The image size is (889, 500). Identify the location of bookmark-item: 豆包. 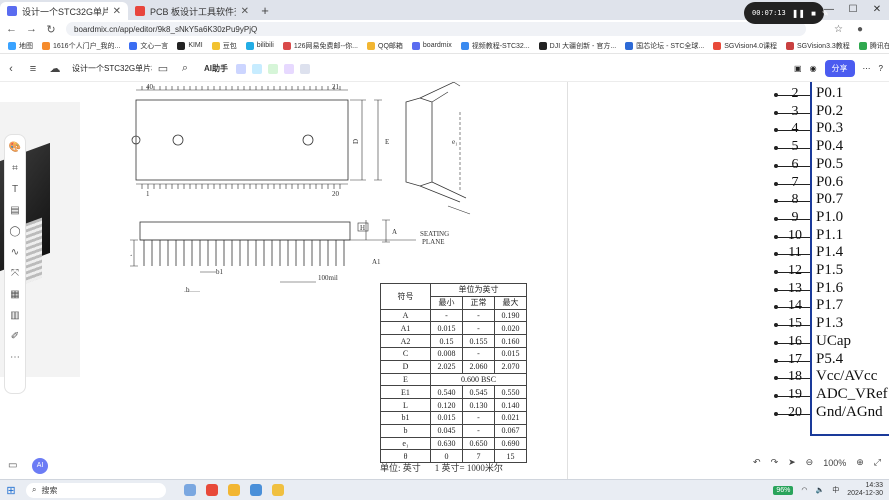
(224, 46).